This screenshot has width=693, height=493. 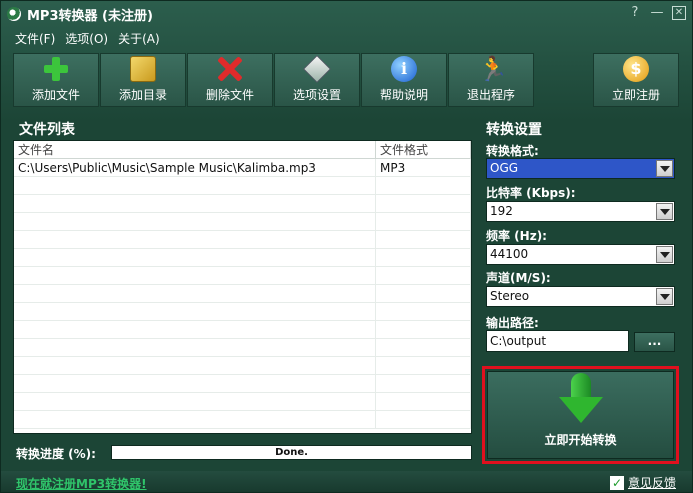 What do you see at coordinates (514, 130) in the screenshot?
I see `settings-title: 转换设置` at bounding box center [514, 130].